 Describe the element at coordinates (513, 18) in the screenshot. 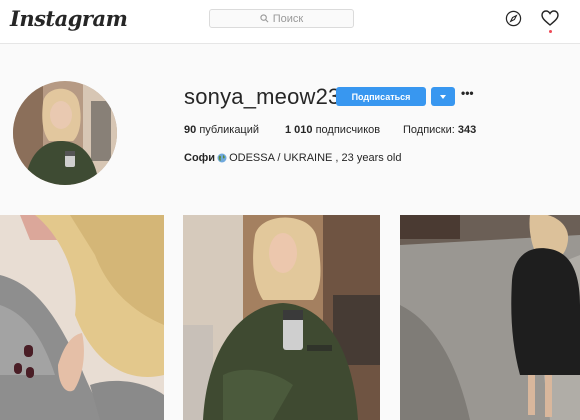

I see `compass-icon` at that location.